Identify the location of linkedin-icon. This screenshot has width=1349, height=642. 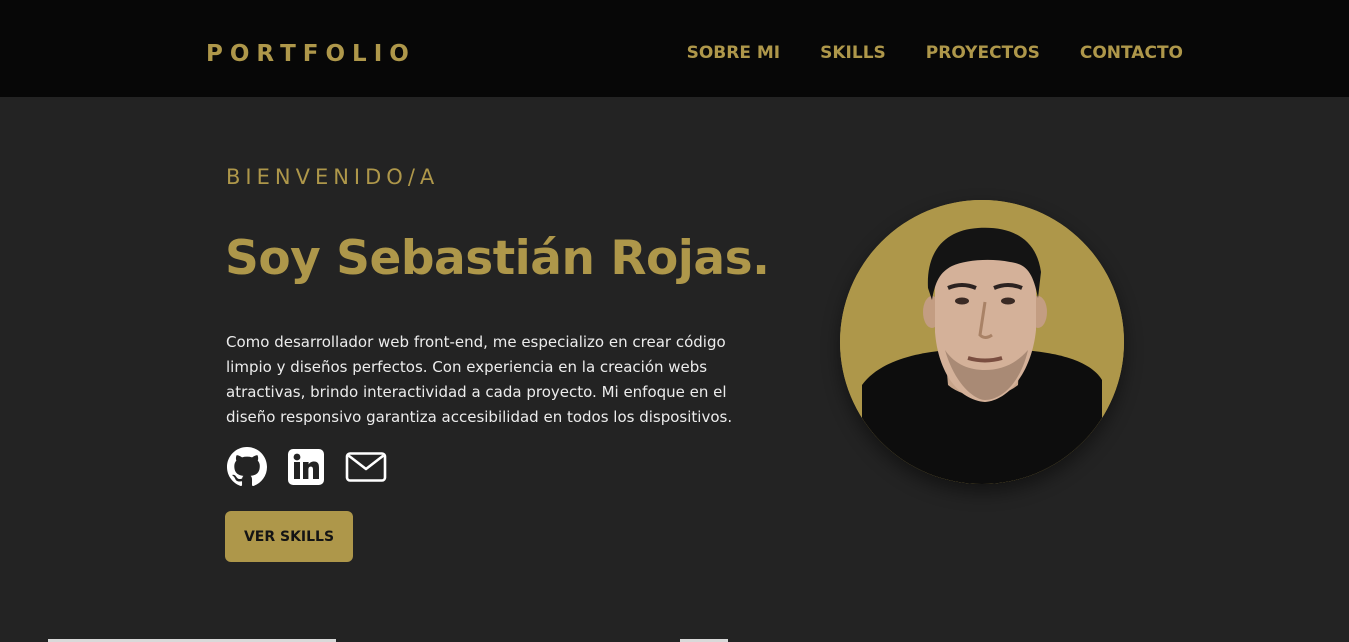
(306, 467).